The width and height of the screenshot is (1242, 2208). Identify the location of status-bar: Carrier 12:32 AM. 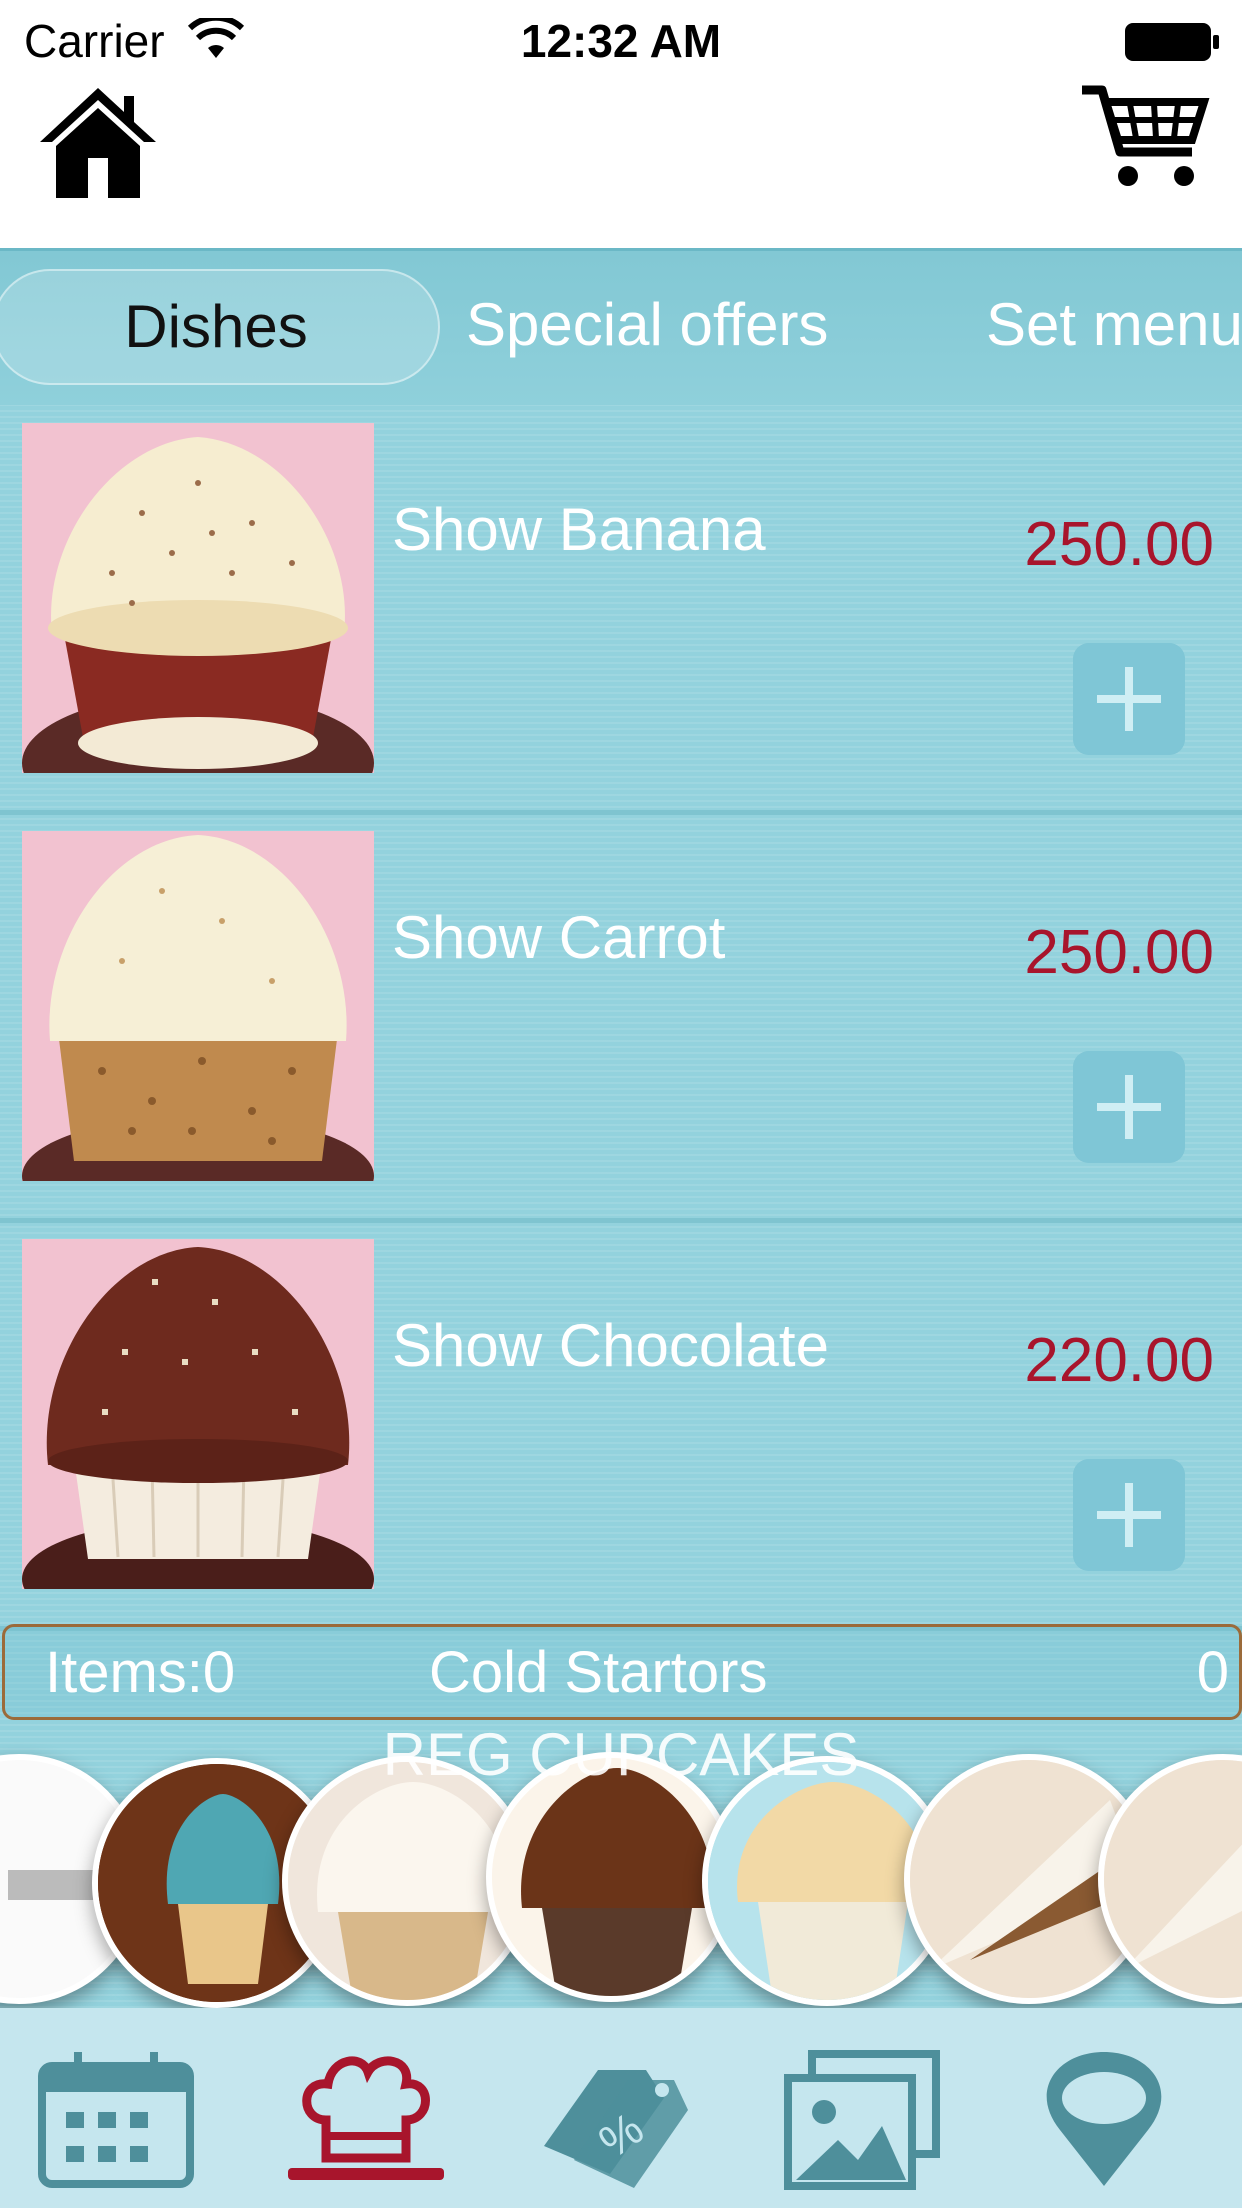
(621, 40).